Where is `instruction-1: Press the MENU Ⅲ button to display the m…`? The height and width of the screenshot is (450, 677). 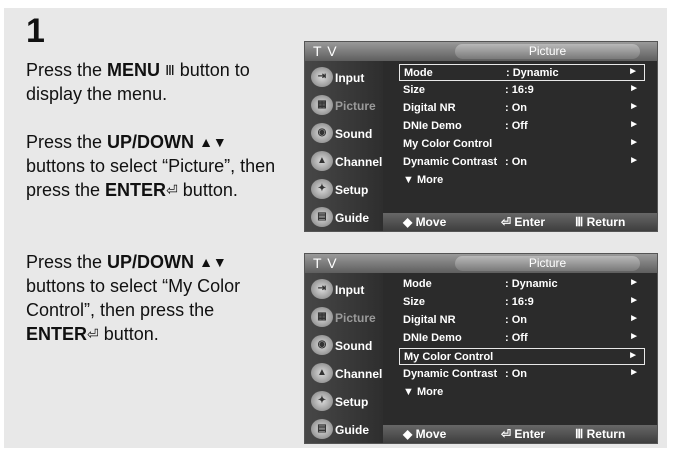 instruction-1: Press the MENU Ⅲ button to display the m… is located at coordinates (138, 82).